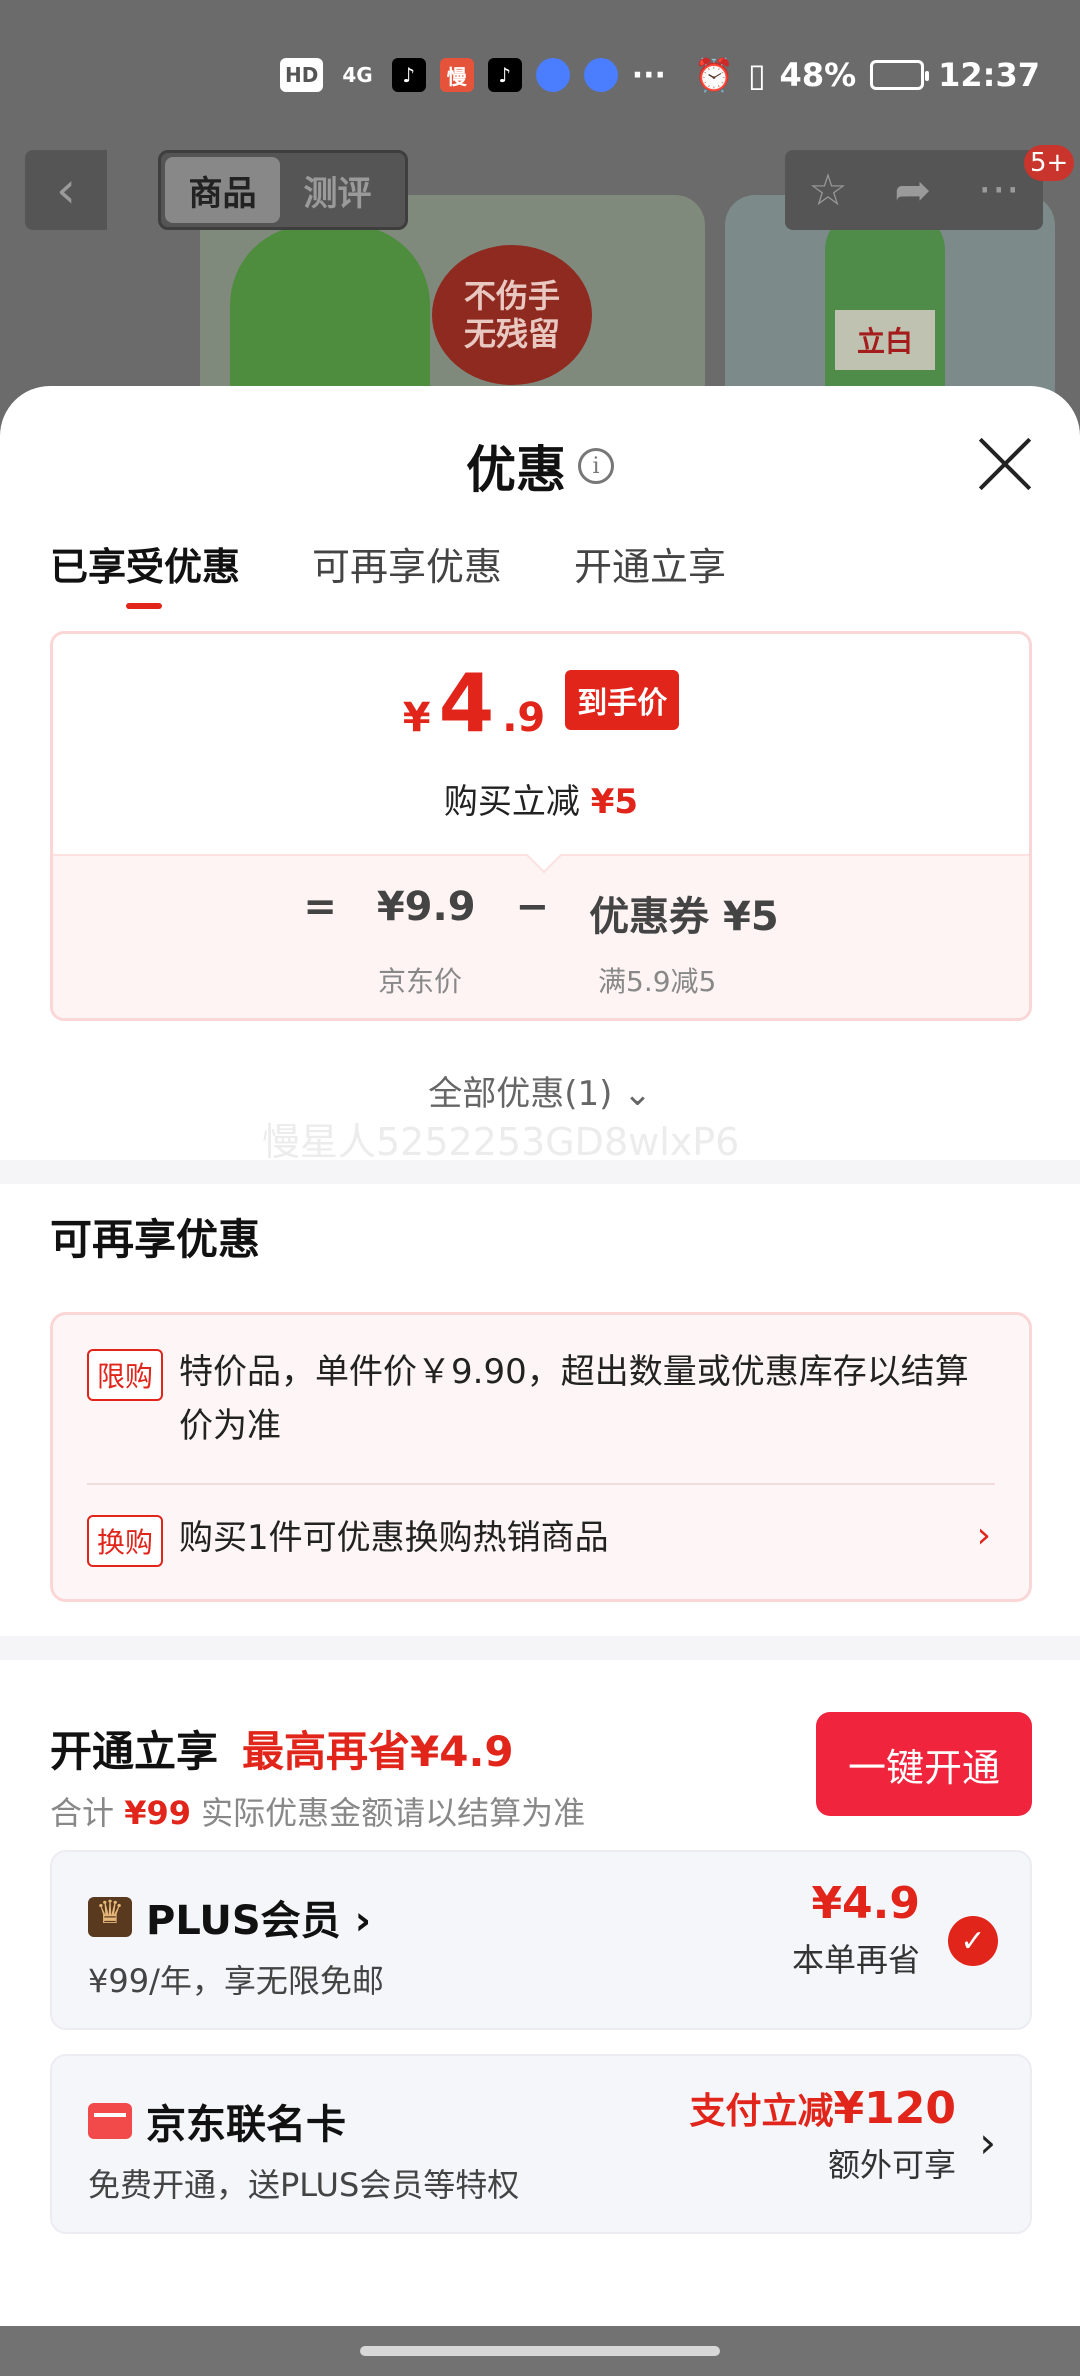 This screenshot has width=1080, height=2376. What do you see at coordinates (504, 75) in the screenshot?
I see `tiktok-lite-icon: ♪` at bounding box center [504, 75].